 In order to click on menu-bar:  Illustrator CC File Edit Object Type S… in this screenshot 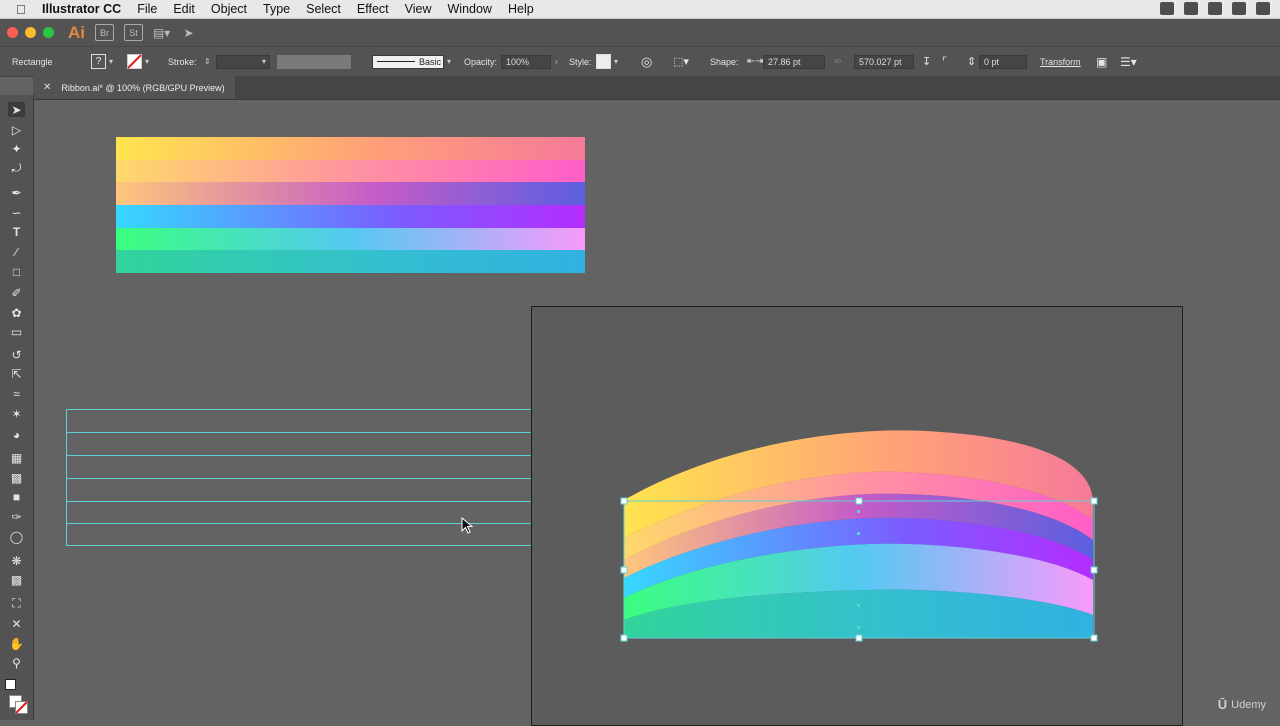, I will do `click(640, 9)`.